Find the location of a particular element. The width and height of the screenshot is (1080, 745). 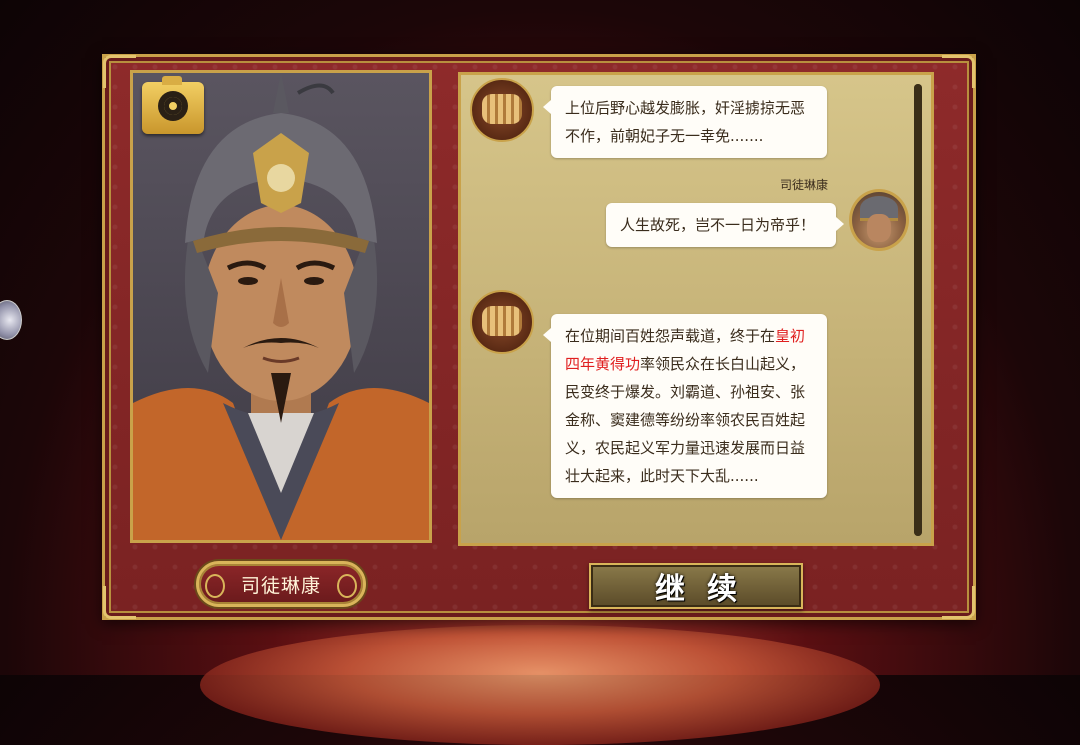

character-name-plate: 司徒琳康 is located at coordinates (281, 584).